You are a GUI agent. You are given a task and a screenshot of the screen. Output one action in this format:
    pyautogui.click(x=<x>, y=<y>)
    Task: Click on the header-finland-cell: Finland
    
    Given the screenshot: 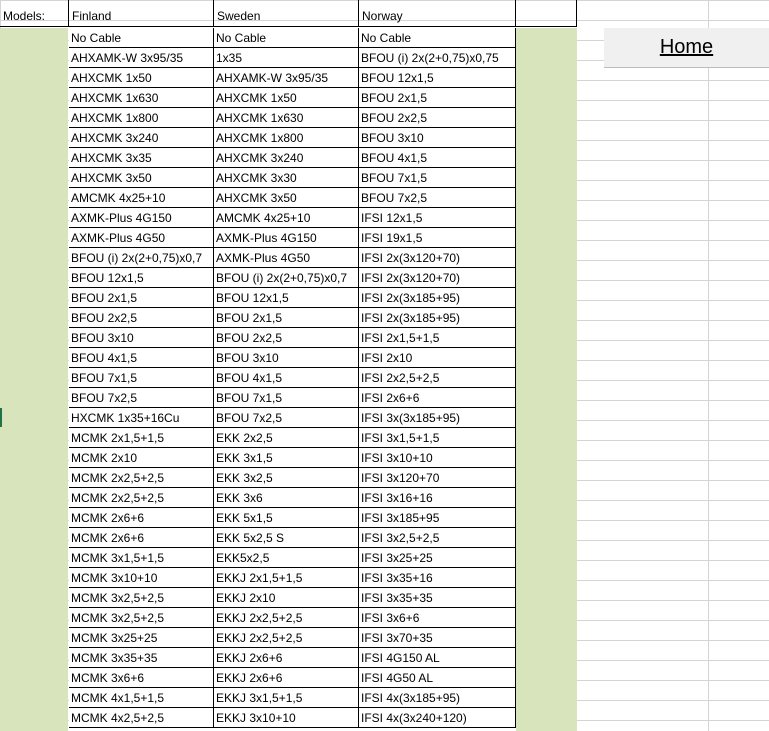 What is the action you would take?
    pyautogui.click(x=141, y=13)
    